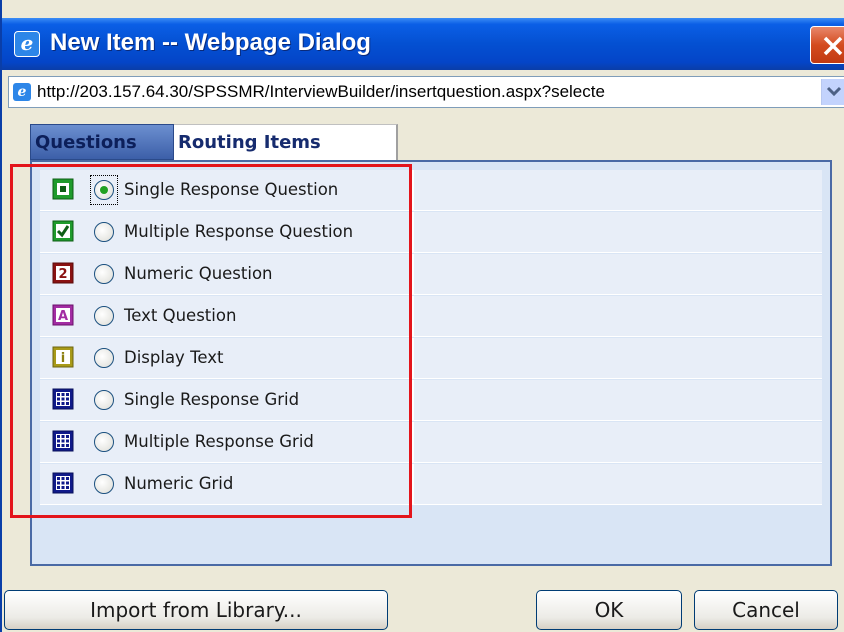  Describe the element at coordinates (833, 46) in the screenshot. I see `close-icon` at that location.